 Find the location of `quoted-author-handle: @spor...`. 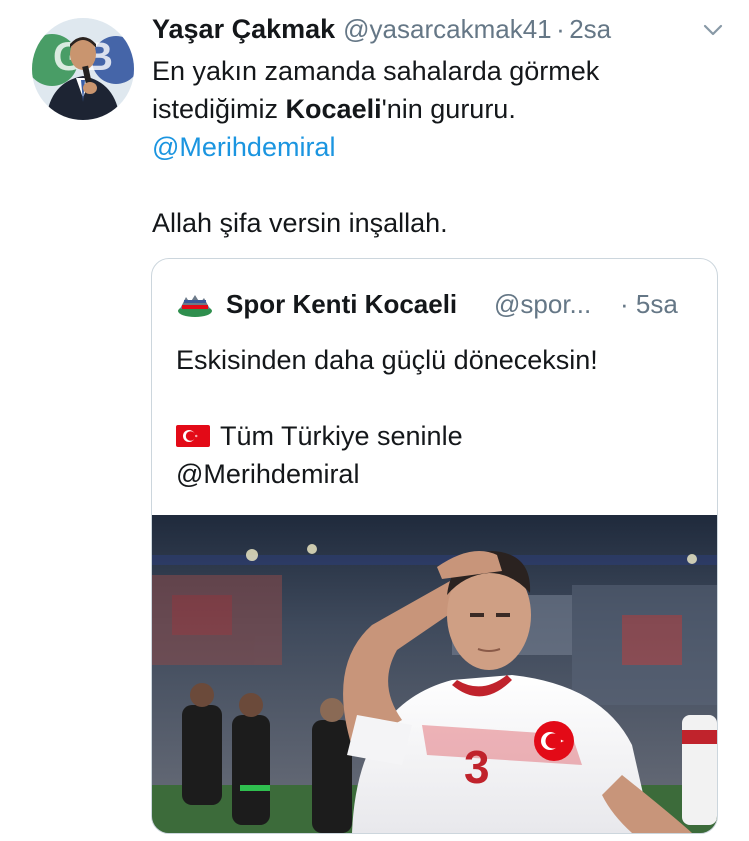

quoted-author-handle: @spor... is located at coordinates (542, 304).